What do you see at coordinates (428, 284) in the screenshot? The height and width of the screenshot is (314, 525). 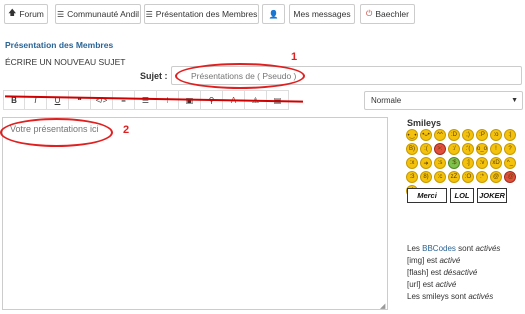 I see `url-est: est` at bounding box center [428, 284].